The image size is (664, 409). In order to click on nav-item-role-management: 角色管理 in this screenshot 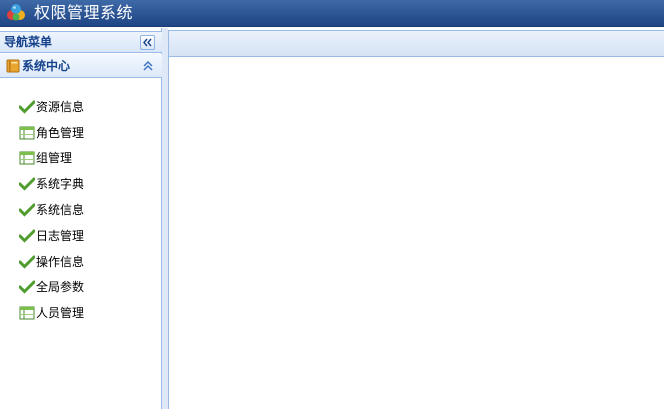, I will do `click(80, 133)`.